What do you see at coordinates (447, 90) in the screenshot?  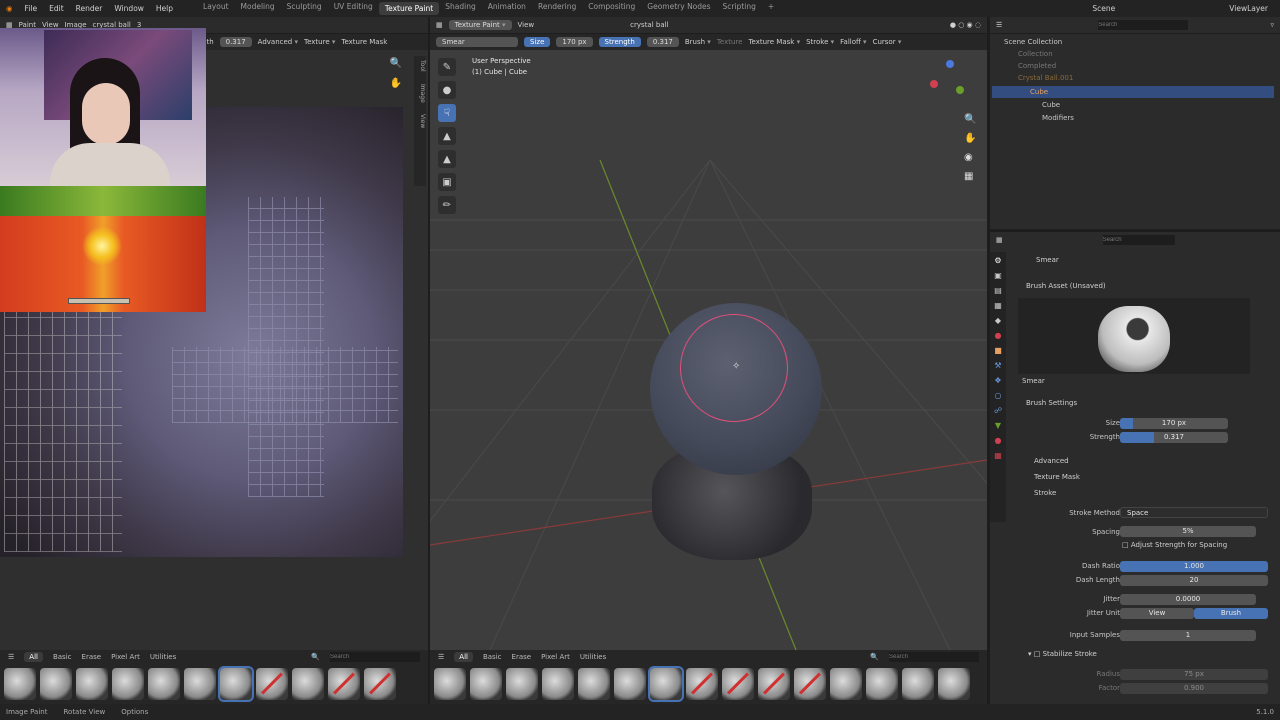 I see `soften-tool-icon: ●` at bounding box center [447, 90].